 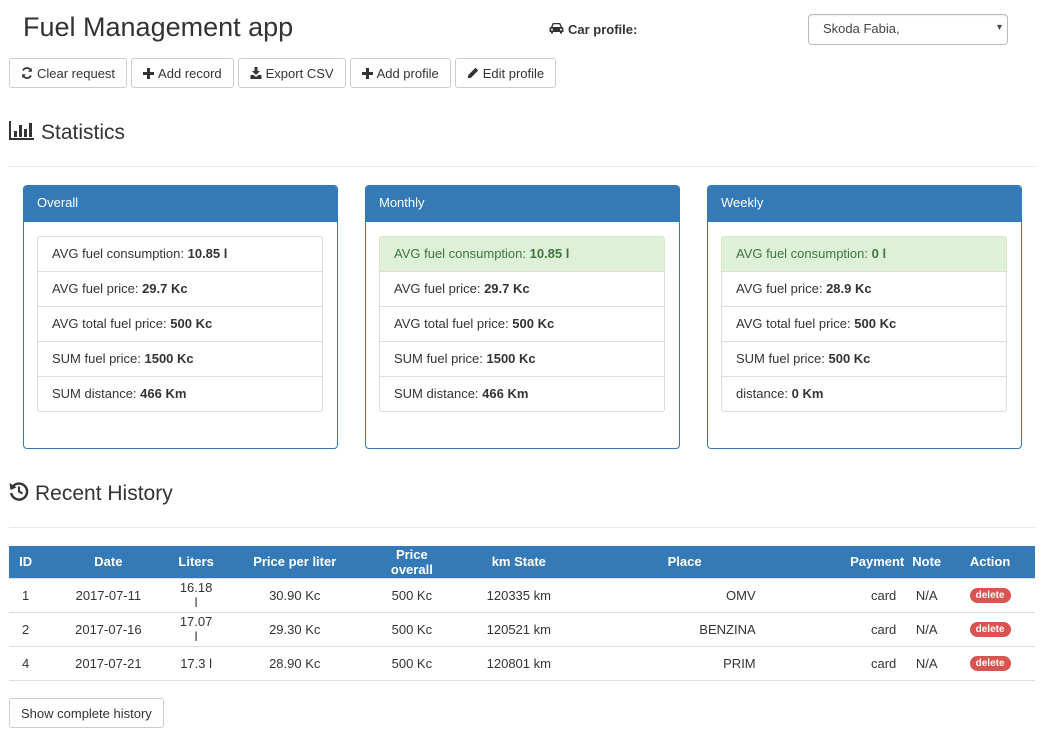 I want to click on add-profile-button: Add profile, so click(x=400, y=73).